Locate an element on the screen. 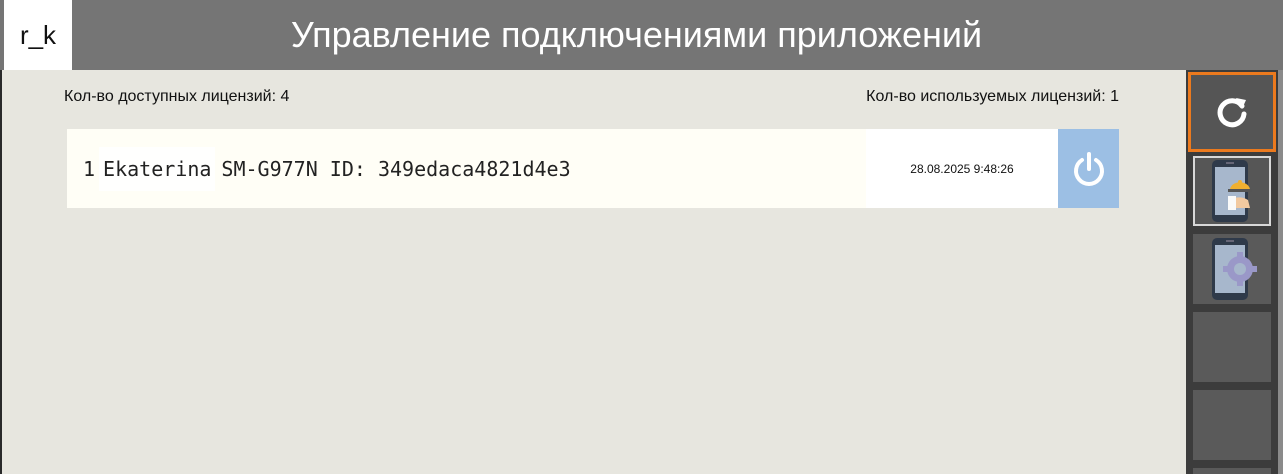 The image size is (1283, 474). waiter-app-button is located at coordinates (1232, 191).